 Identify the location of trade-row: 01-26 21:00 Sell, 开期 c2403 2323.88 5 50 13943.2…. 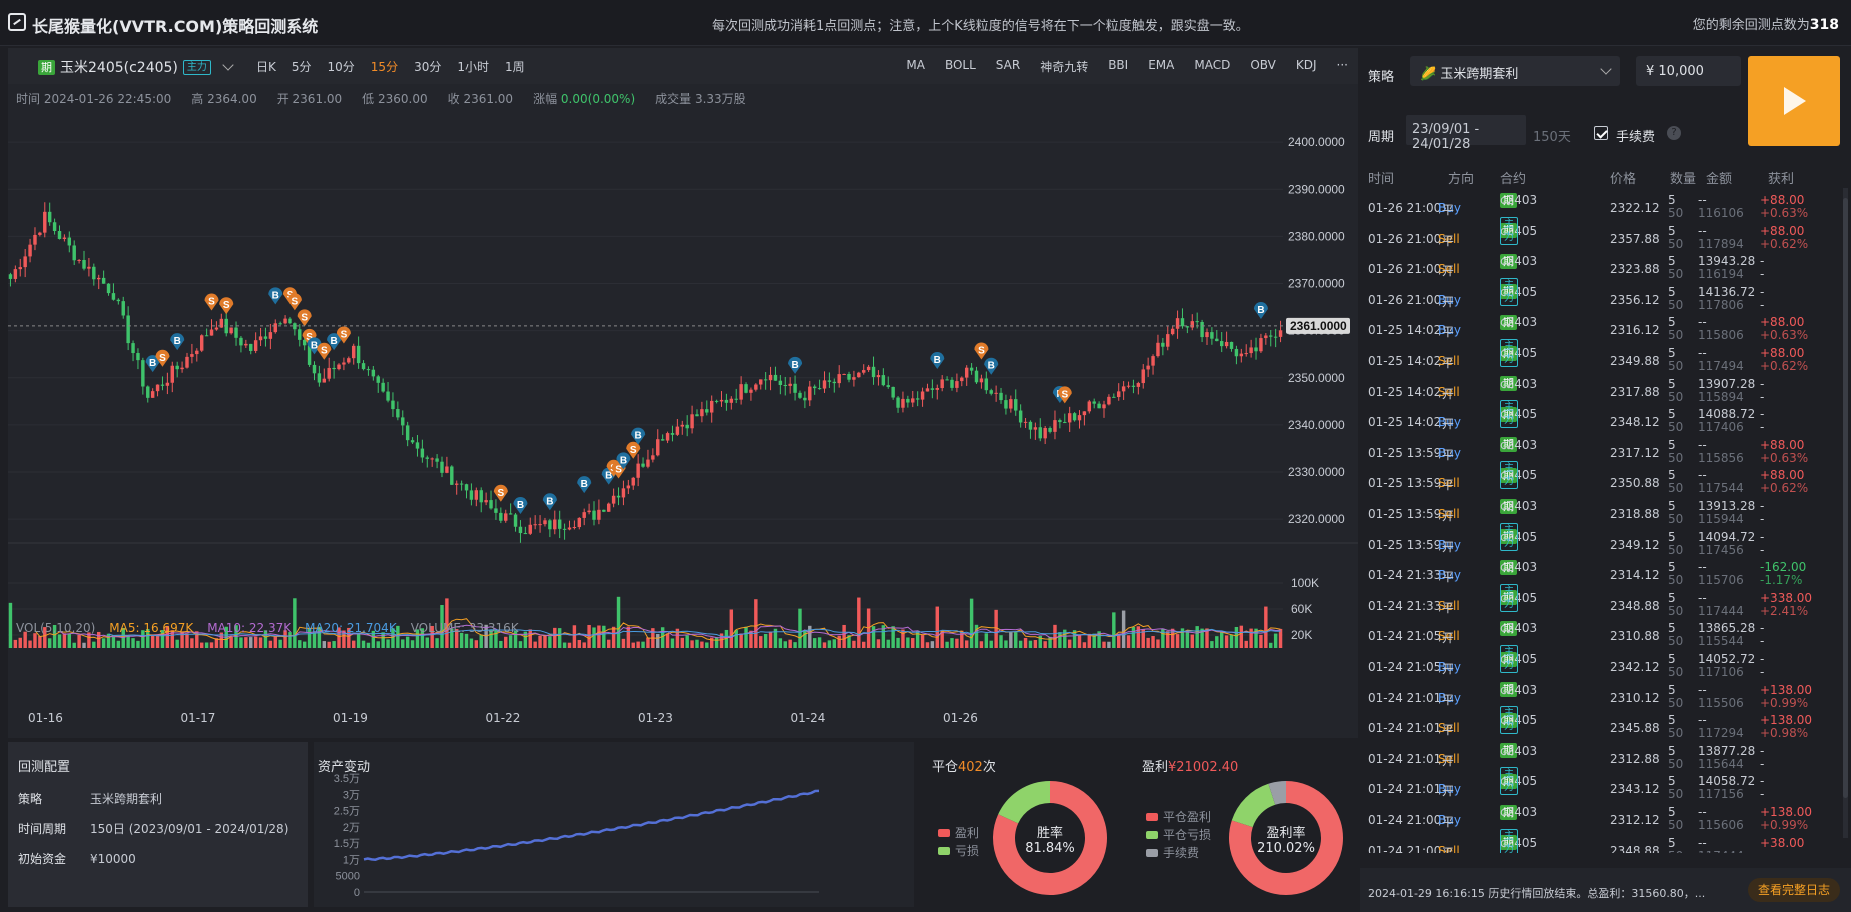
(1600, 268).